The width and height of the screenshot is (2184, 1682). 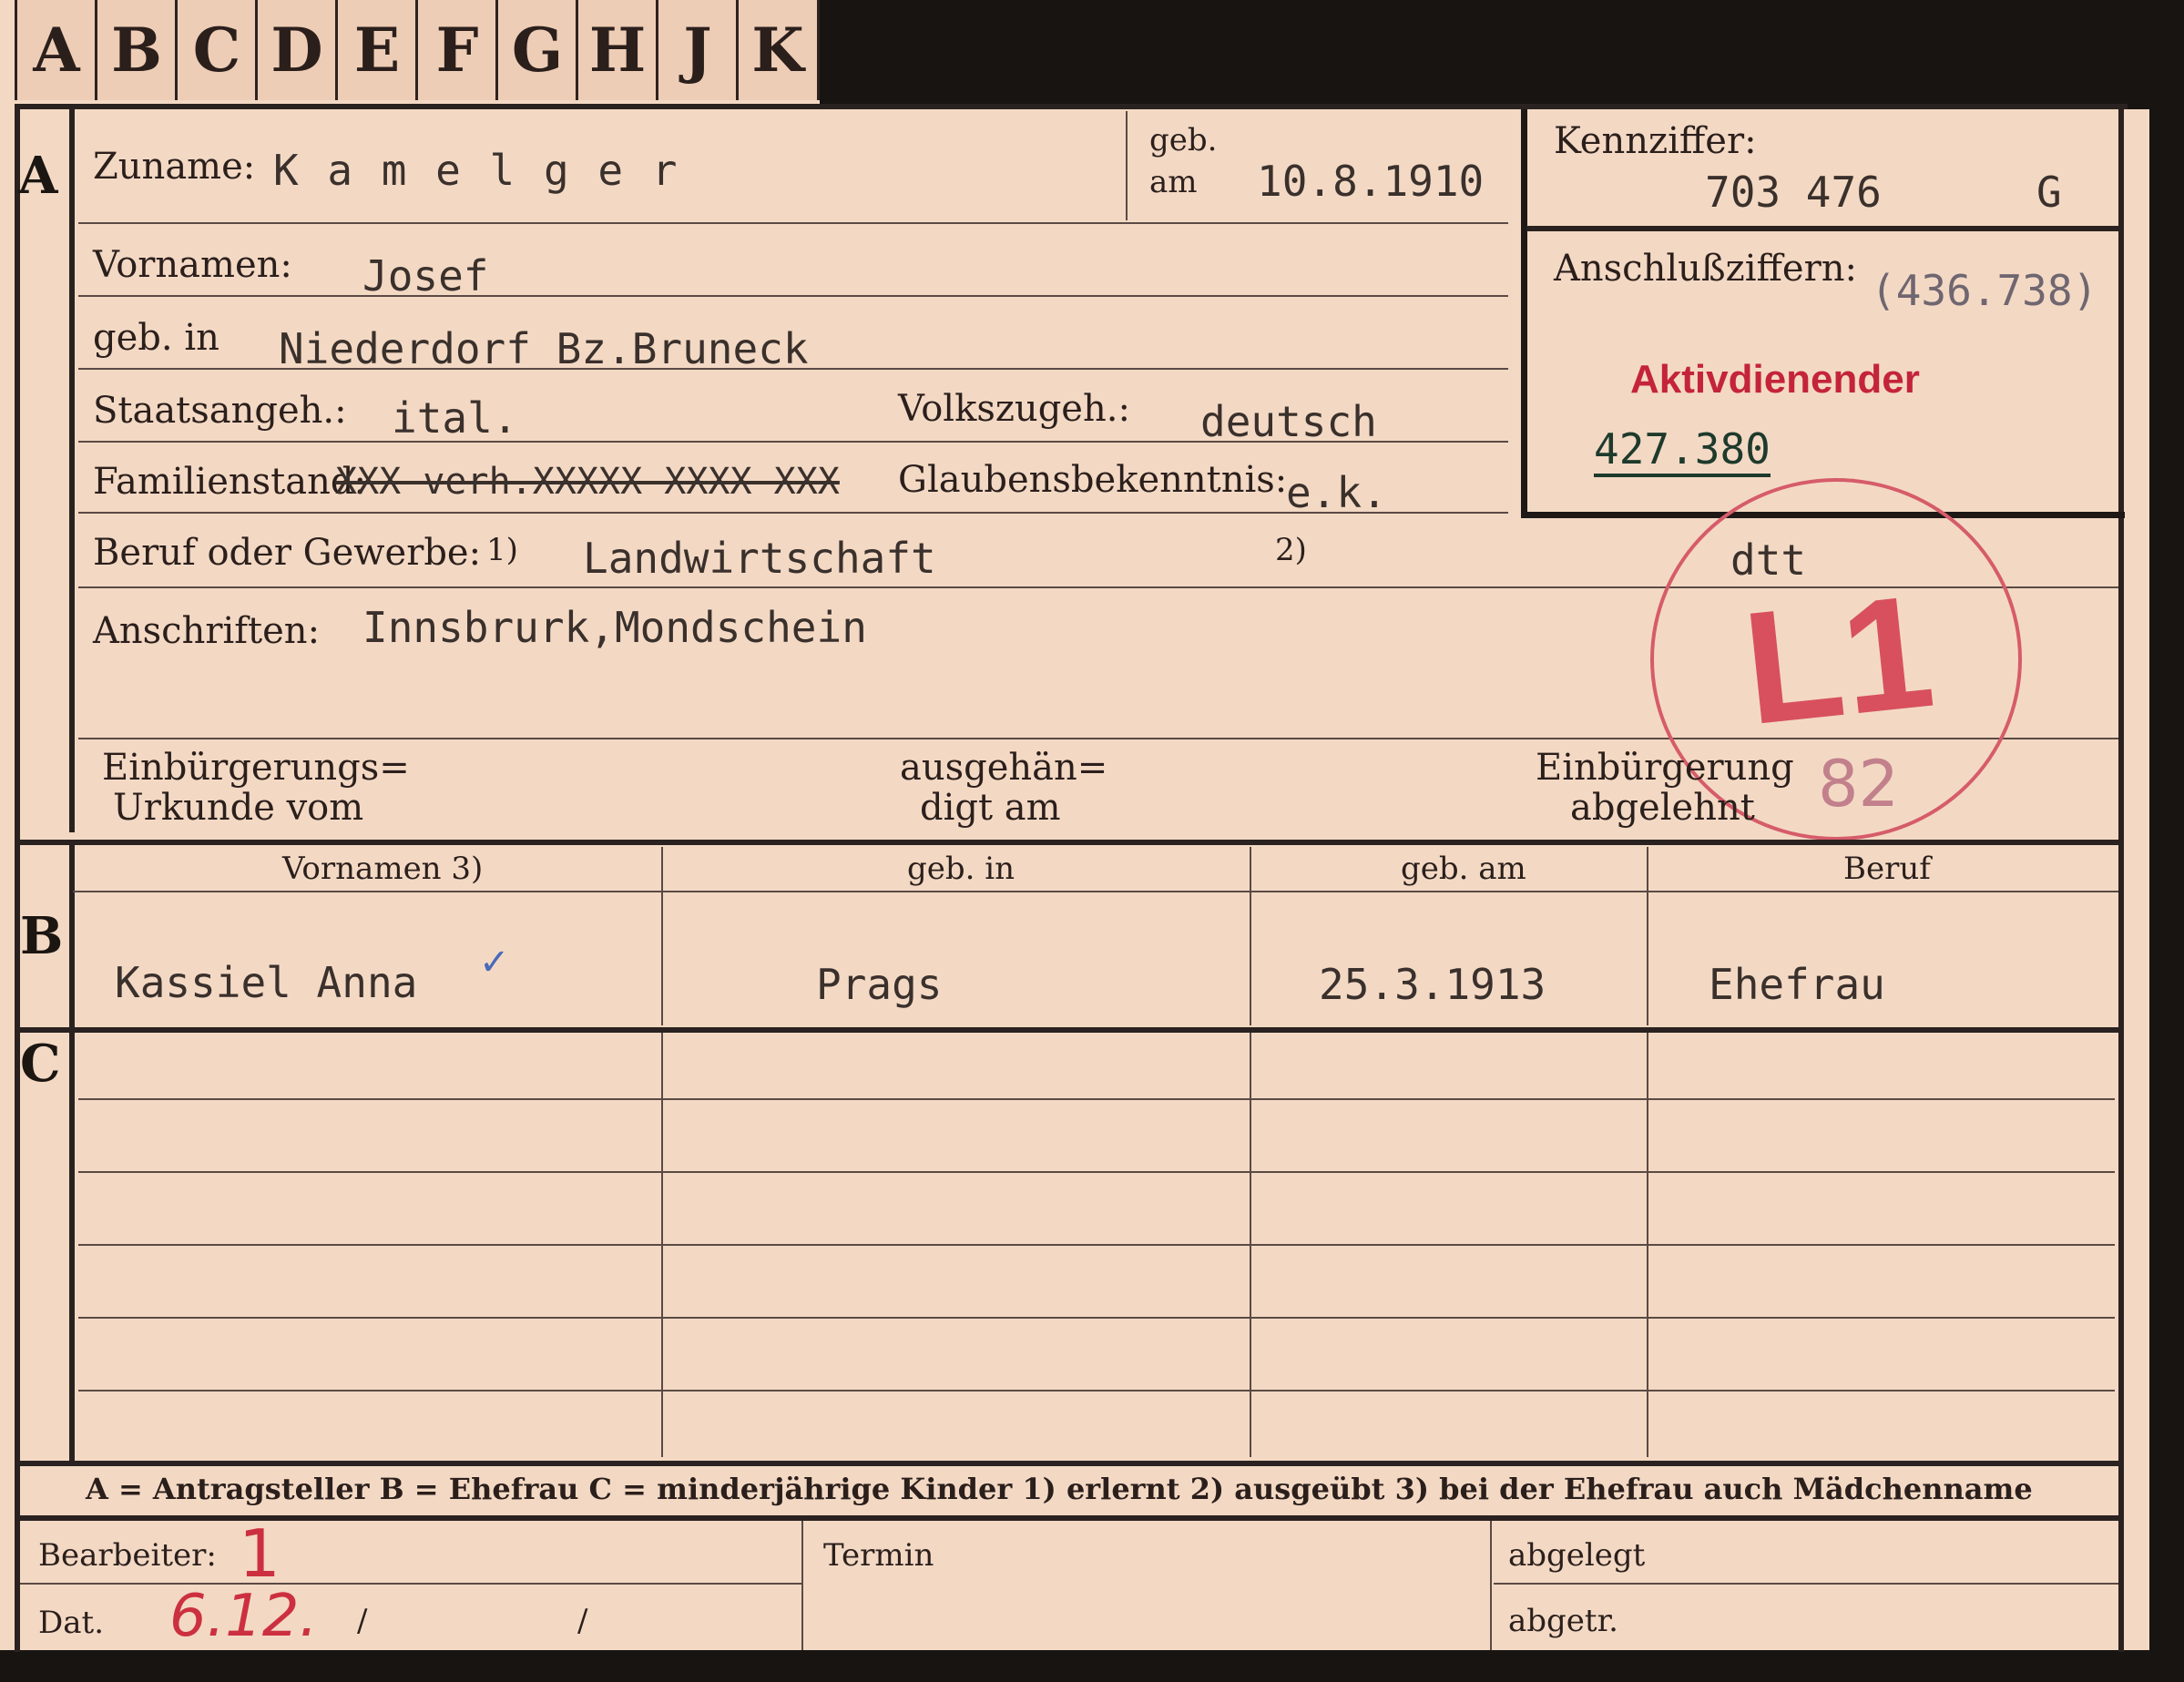 What do you see at coordinates (1069, 1518) in the screenshot?
I see `legend-bottom` at bounding box center [1069, 1518].